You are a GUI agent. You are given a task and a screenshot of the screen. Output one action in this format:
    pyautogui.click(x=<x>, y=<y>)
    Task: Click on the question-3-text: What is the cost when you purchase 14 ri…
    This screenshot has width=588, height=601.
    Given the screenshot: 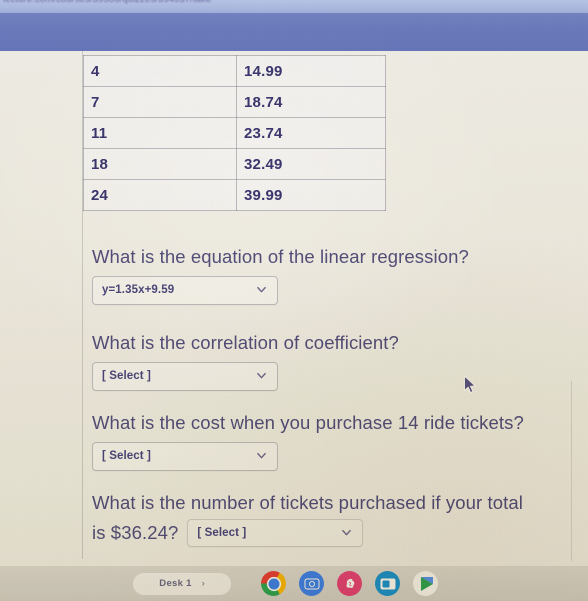 What is the action you would take?
    pyautogui.click(x=308, y=422)
    